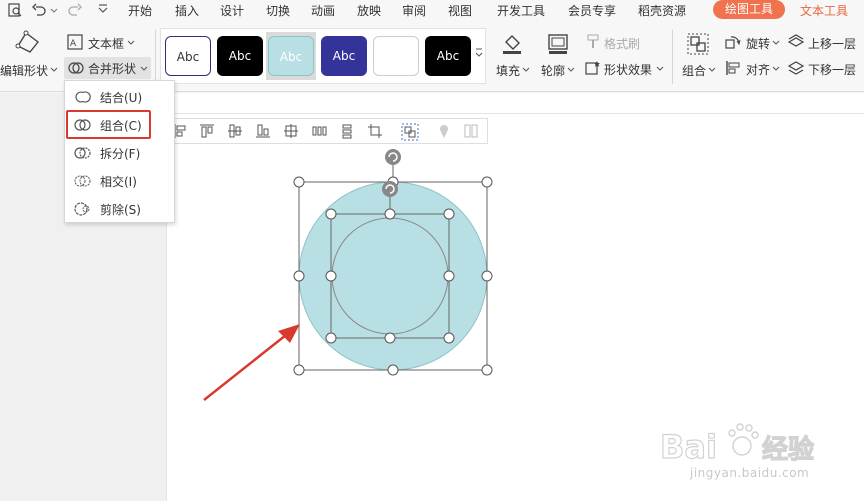 Image resolution: width=864 pixels, height=501 pixels. What do you see at coordinates (263, 131) in the screenshot?
I see `align-bottom-icon` at bounding box center [263, 131].